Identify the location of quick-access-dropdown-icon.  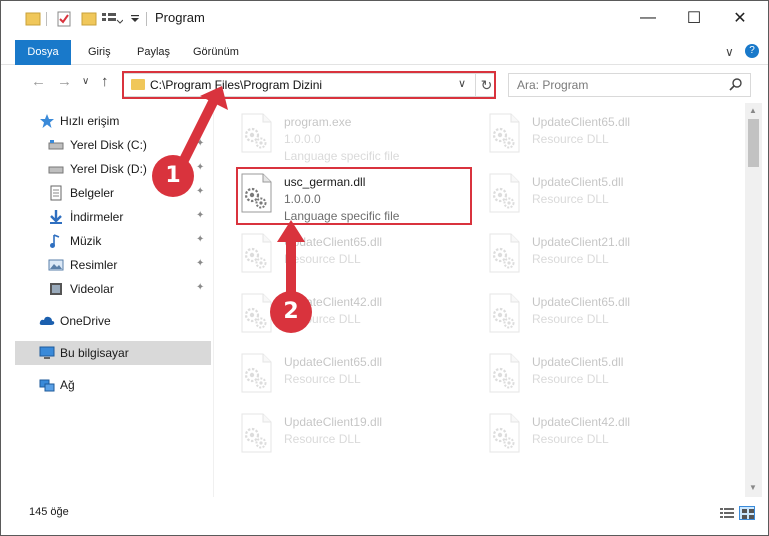
(135, 19).